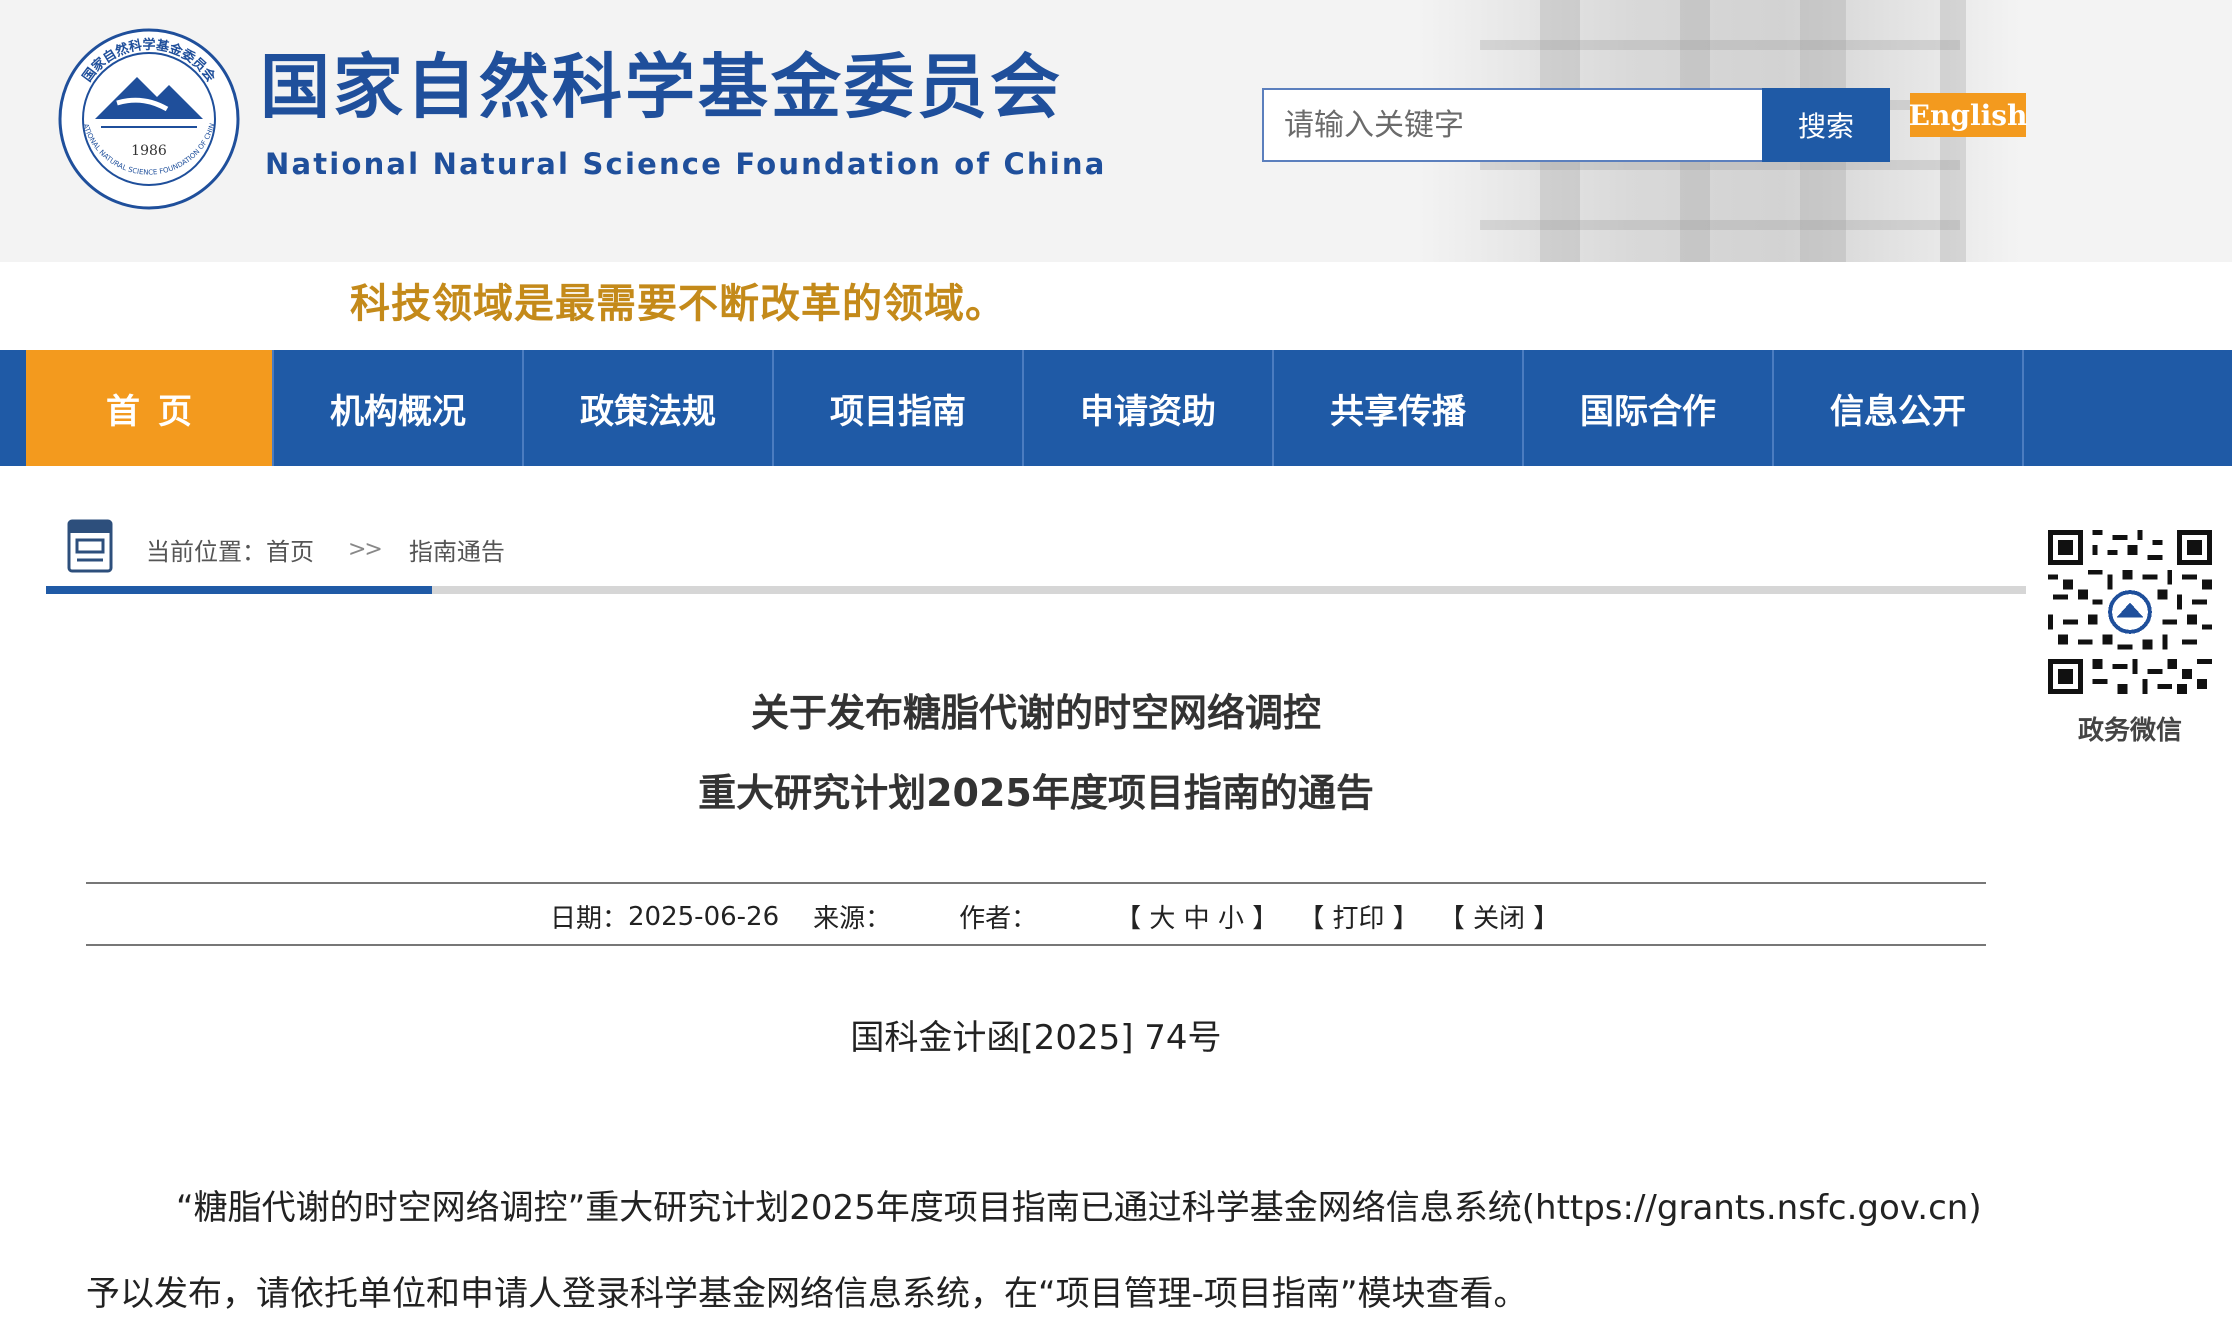 Image resolution: width=2232 pixels, height=1326 pixels. I want to click on search-button: 搜索, so click(1826, 125).